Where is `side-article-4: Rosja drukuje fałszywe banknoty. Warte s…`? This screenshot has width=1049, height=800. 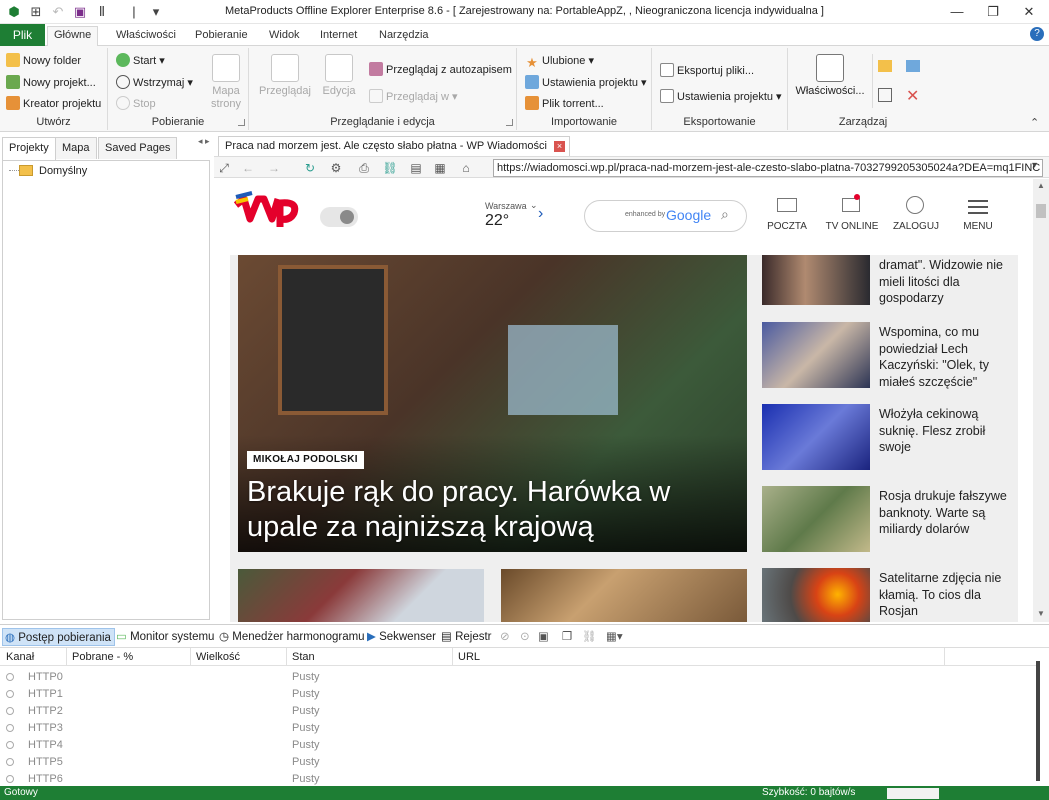
side-article-4: Rosja drukuje fałszywe banknoty. Warte s… is located at coordinates (892, 521).